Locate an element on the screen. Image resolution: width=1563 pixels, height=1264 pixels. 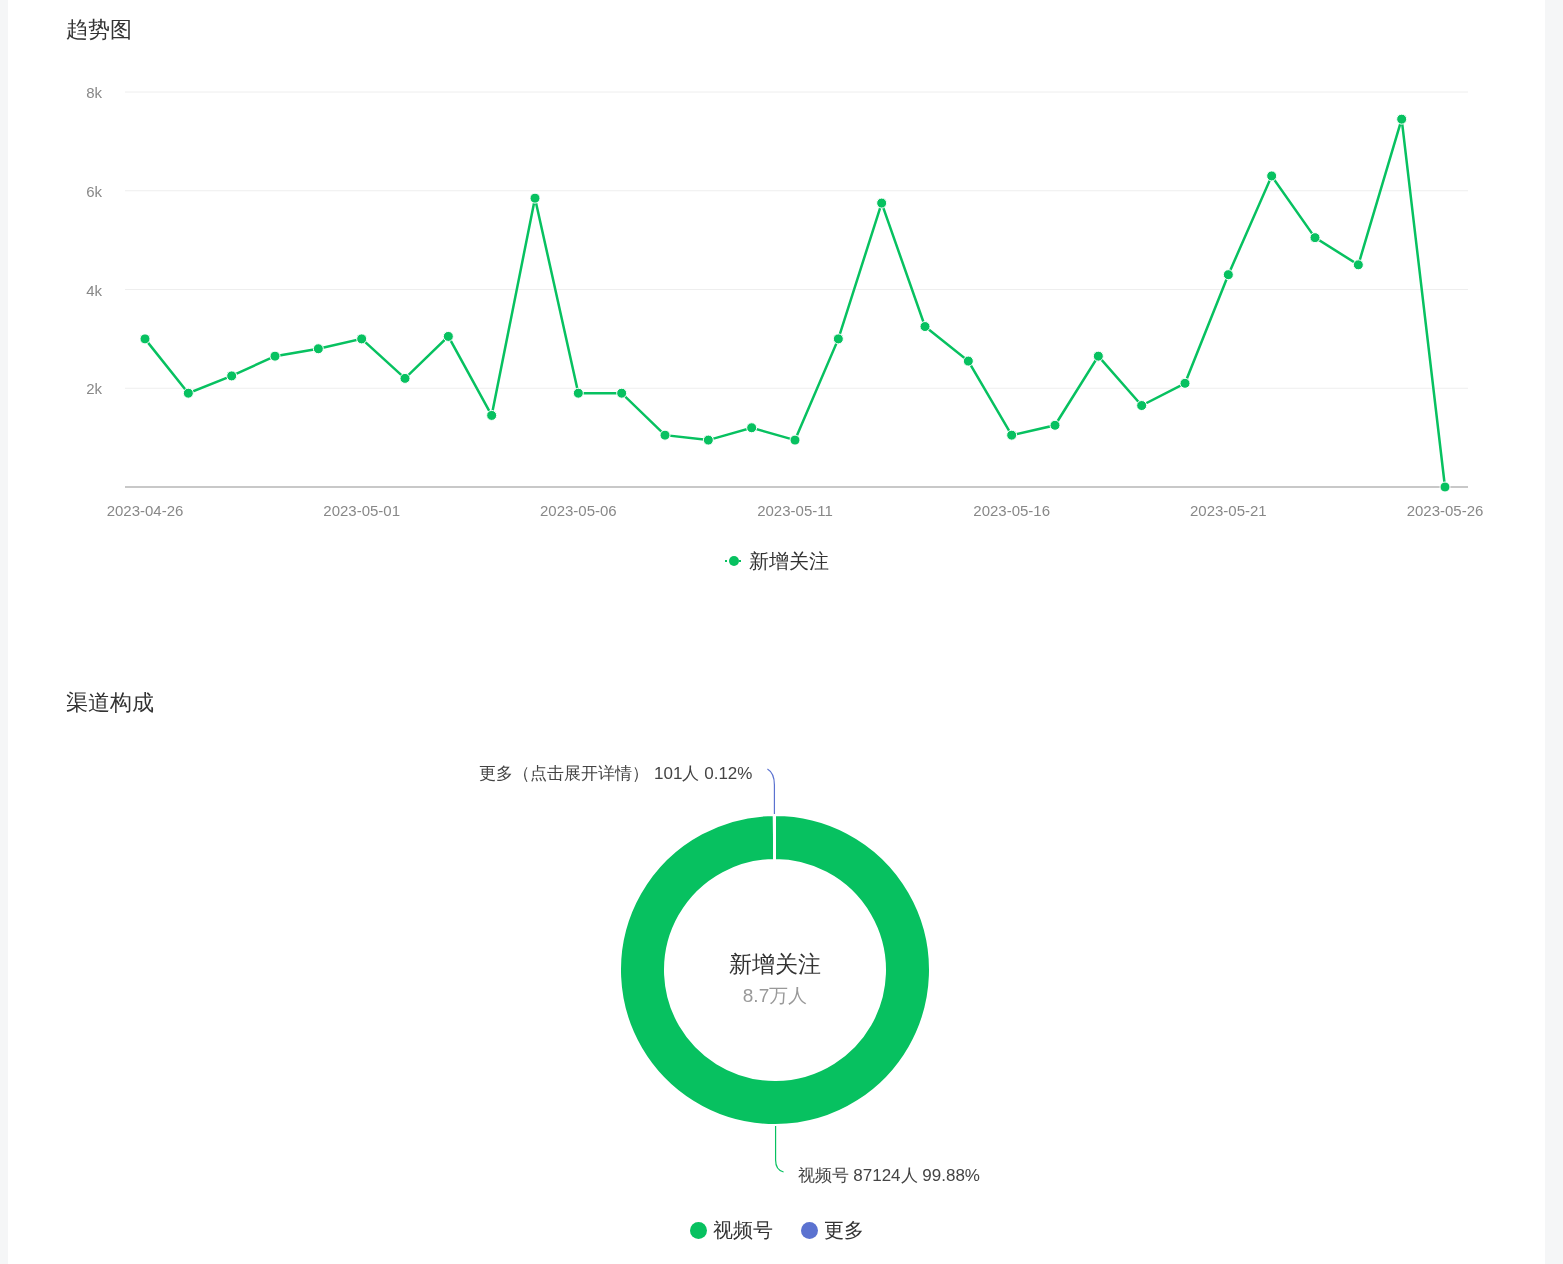
slice-label: 更多（点击展开详情） 101人 0.12% is located at coordinates (616, 773).